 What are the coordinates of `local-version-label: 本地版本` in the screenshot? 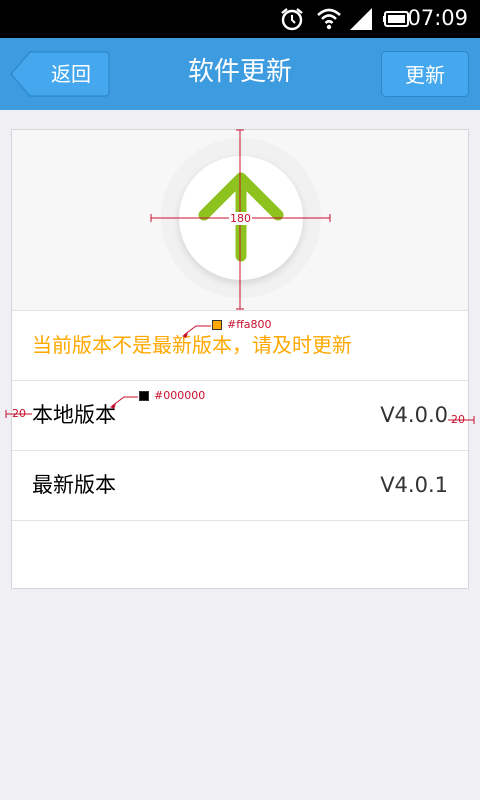 It's located at (74, 415).